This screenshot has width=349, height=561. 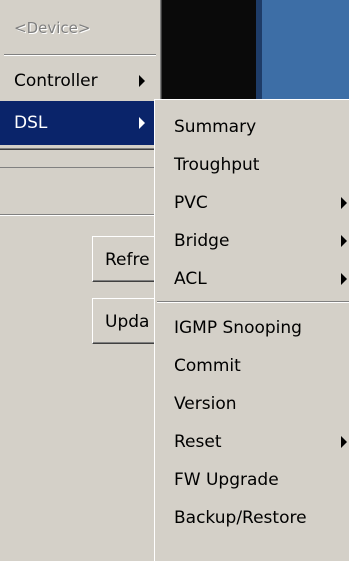 I want to click on submenu-item-bridge: Bridge, so click(x=252, y=241).